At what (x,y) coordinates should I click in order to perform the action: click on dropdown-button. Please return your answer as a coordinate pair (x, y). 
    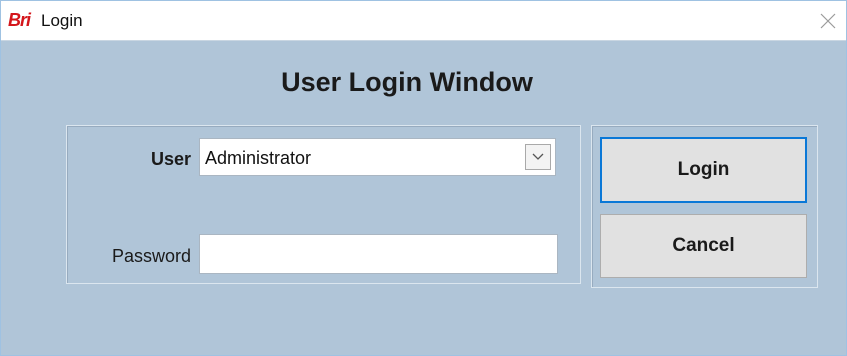
    Looking at the image, I should click on (538, 157).